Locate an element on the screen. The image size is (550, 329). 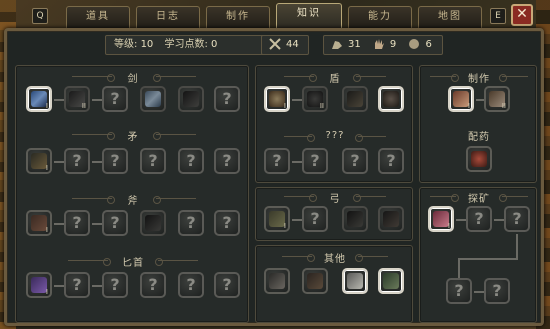
level-label: 等级: is located at coordinates (126, 44).